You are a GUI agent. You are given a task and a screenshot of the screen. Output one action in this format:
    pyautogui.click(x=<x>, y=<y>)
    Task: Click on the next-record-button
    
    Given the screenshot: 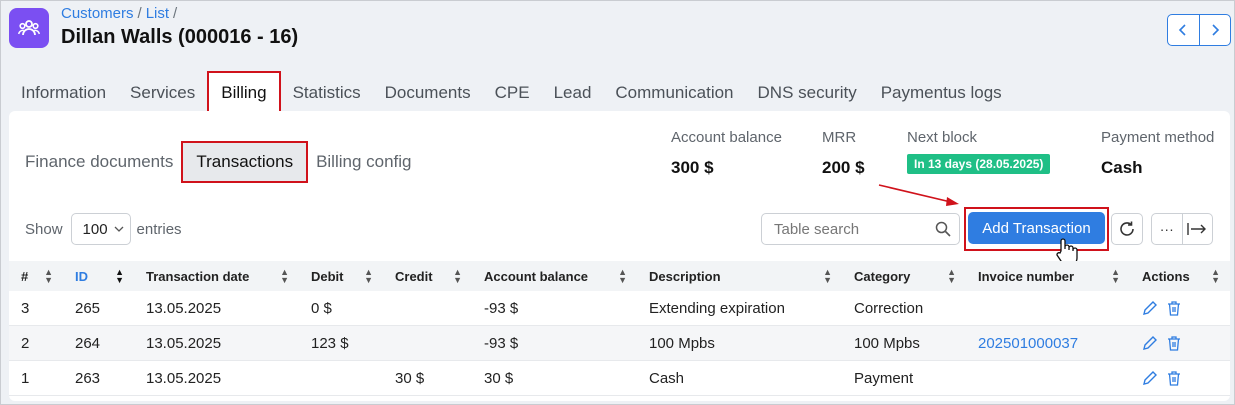 What is the action you would take?
    pyautogui.click(x=1215, y=30)
    